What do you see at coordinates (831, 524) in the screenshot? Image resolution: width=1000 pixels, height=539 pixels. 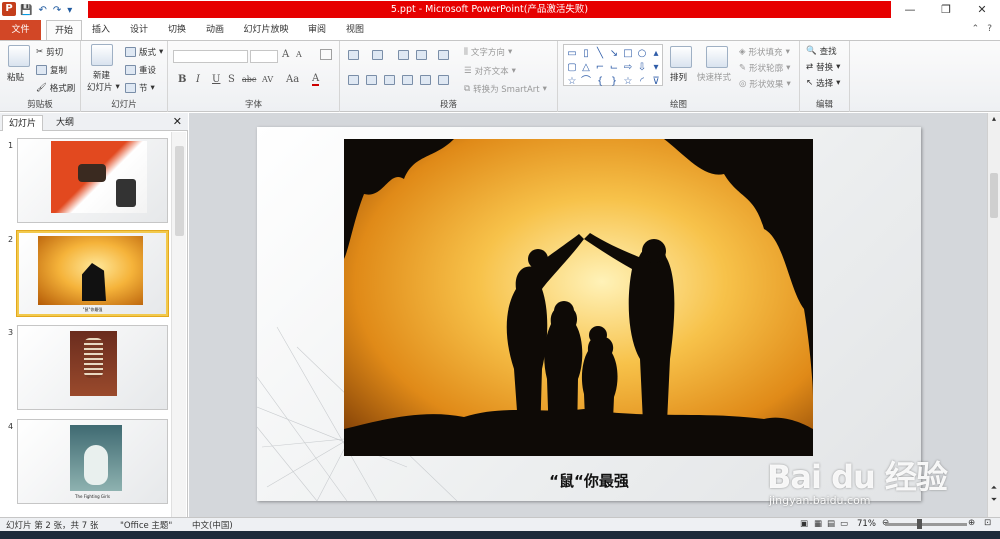 I see `reading-view-icon: ▤` at bounding box center [831, 524].